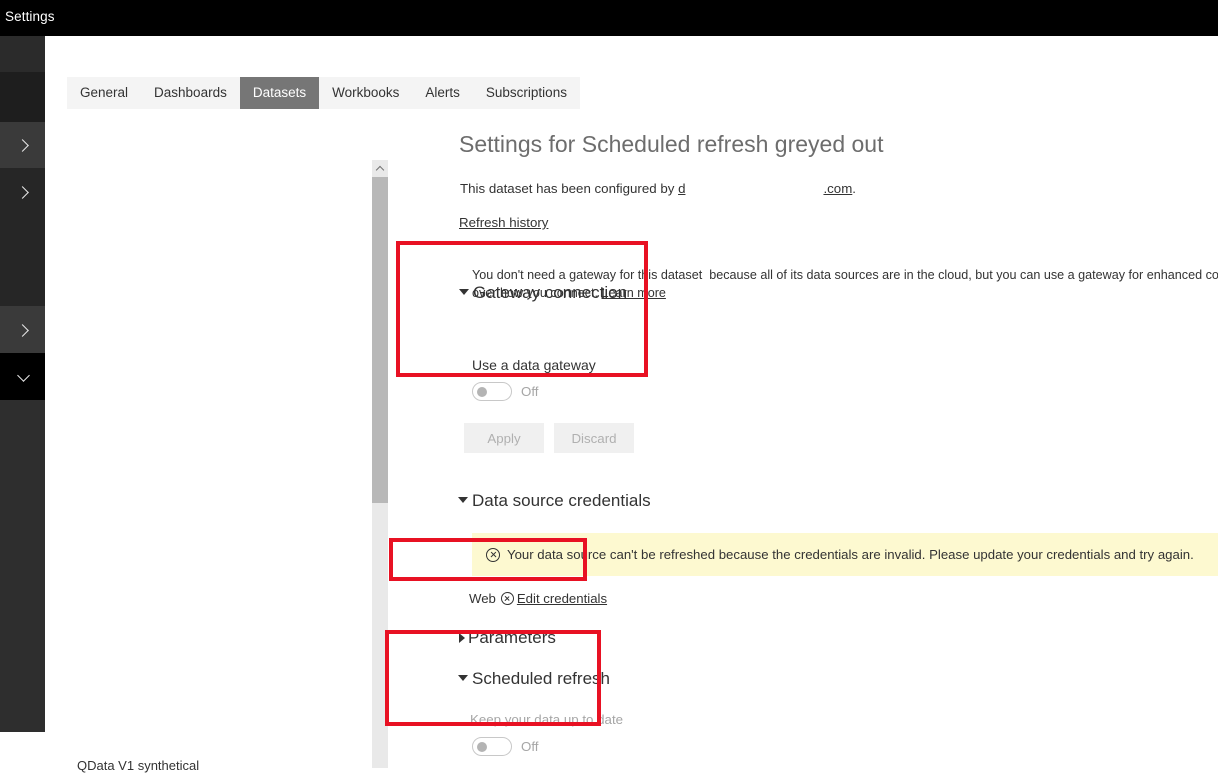 Image resolution: width=1218 pixels, height=775 pixels. I want to click on configured-by-domain: .com, so click(837, 188).